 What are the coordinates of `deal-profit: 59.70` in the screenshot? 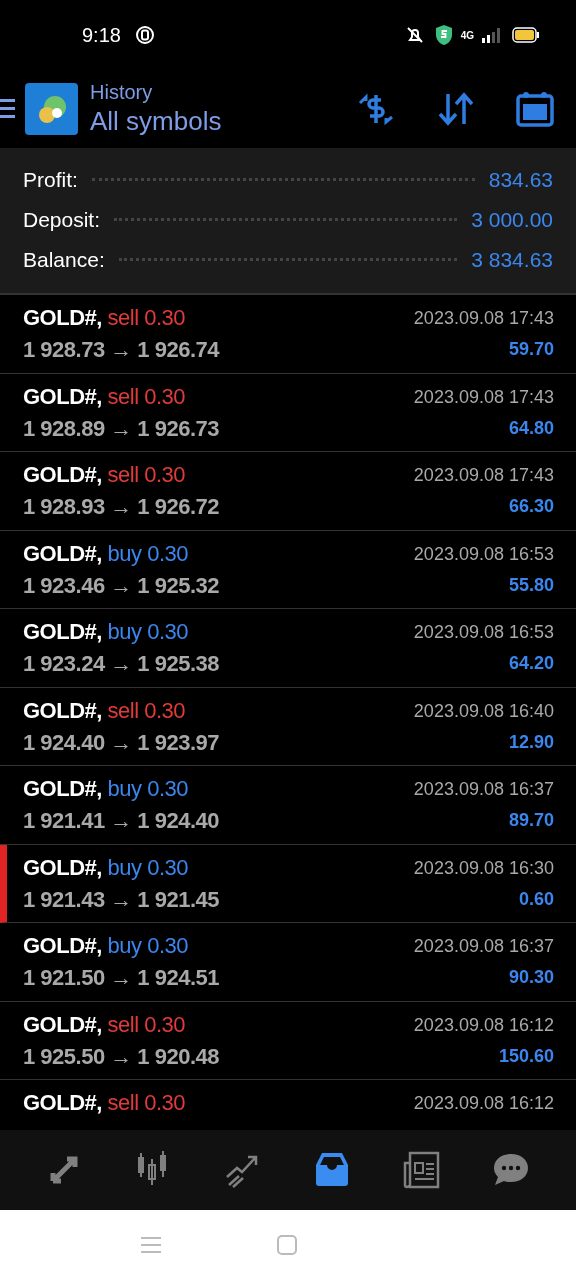 It's located at (531, 349).